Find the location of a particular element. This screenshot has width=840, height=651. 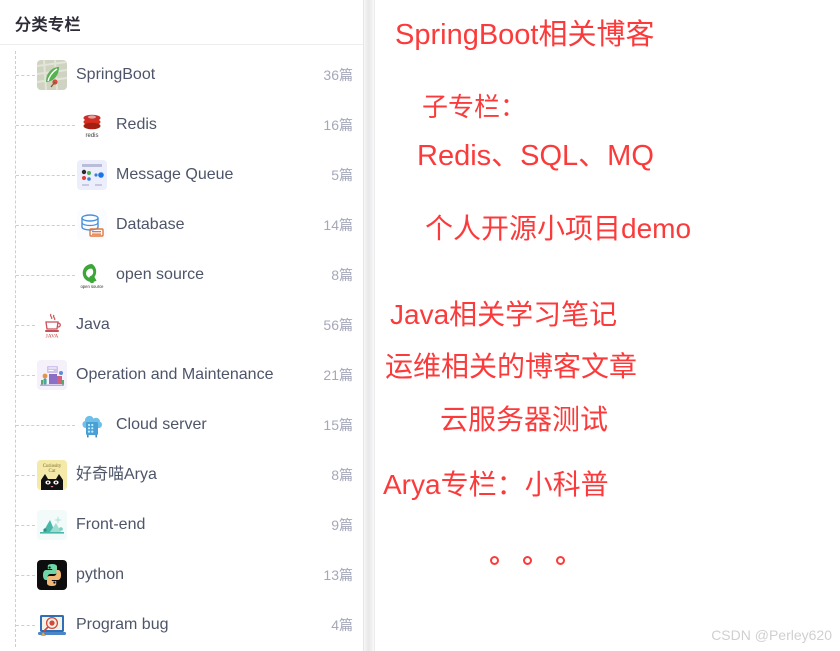

category-label: 好奇喵Arya is located at coordinates (116, 474).